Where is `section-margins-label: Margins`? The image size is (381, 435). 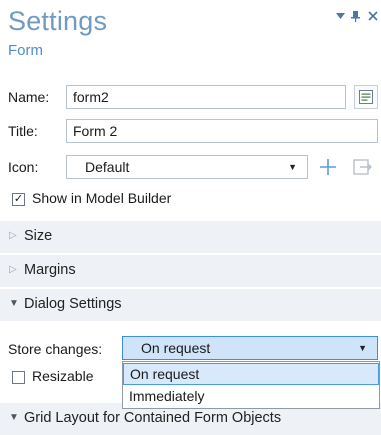
section-margins-label: Margins is located at coordinates (50, 270).